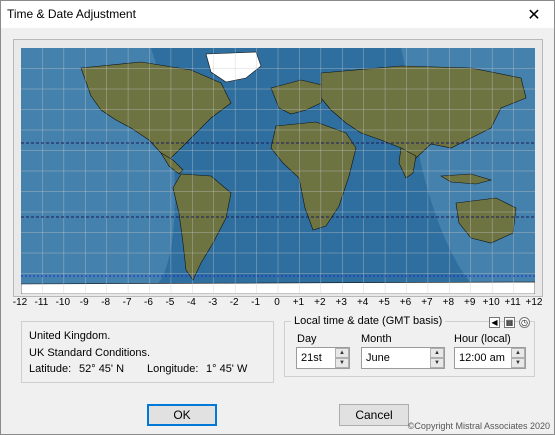 The height and width of the screenshot is (435, 555). What do you see at coordinates (512, 302) in the screenshot?
I see `timezone-tick: +11` at bounding box center [512, 302].